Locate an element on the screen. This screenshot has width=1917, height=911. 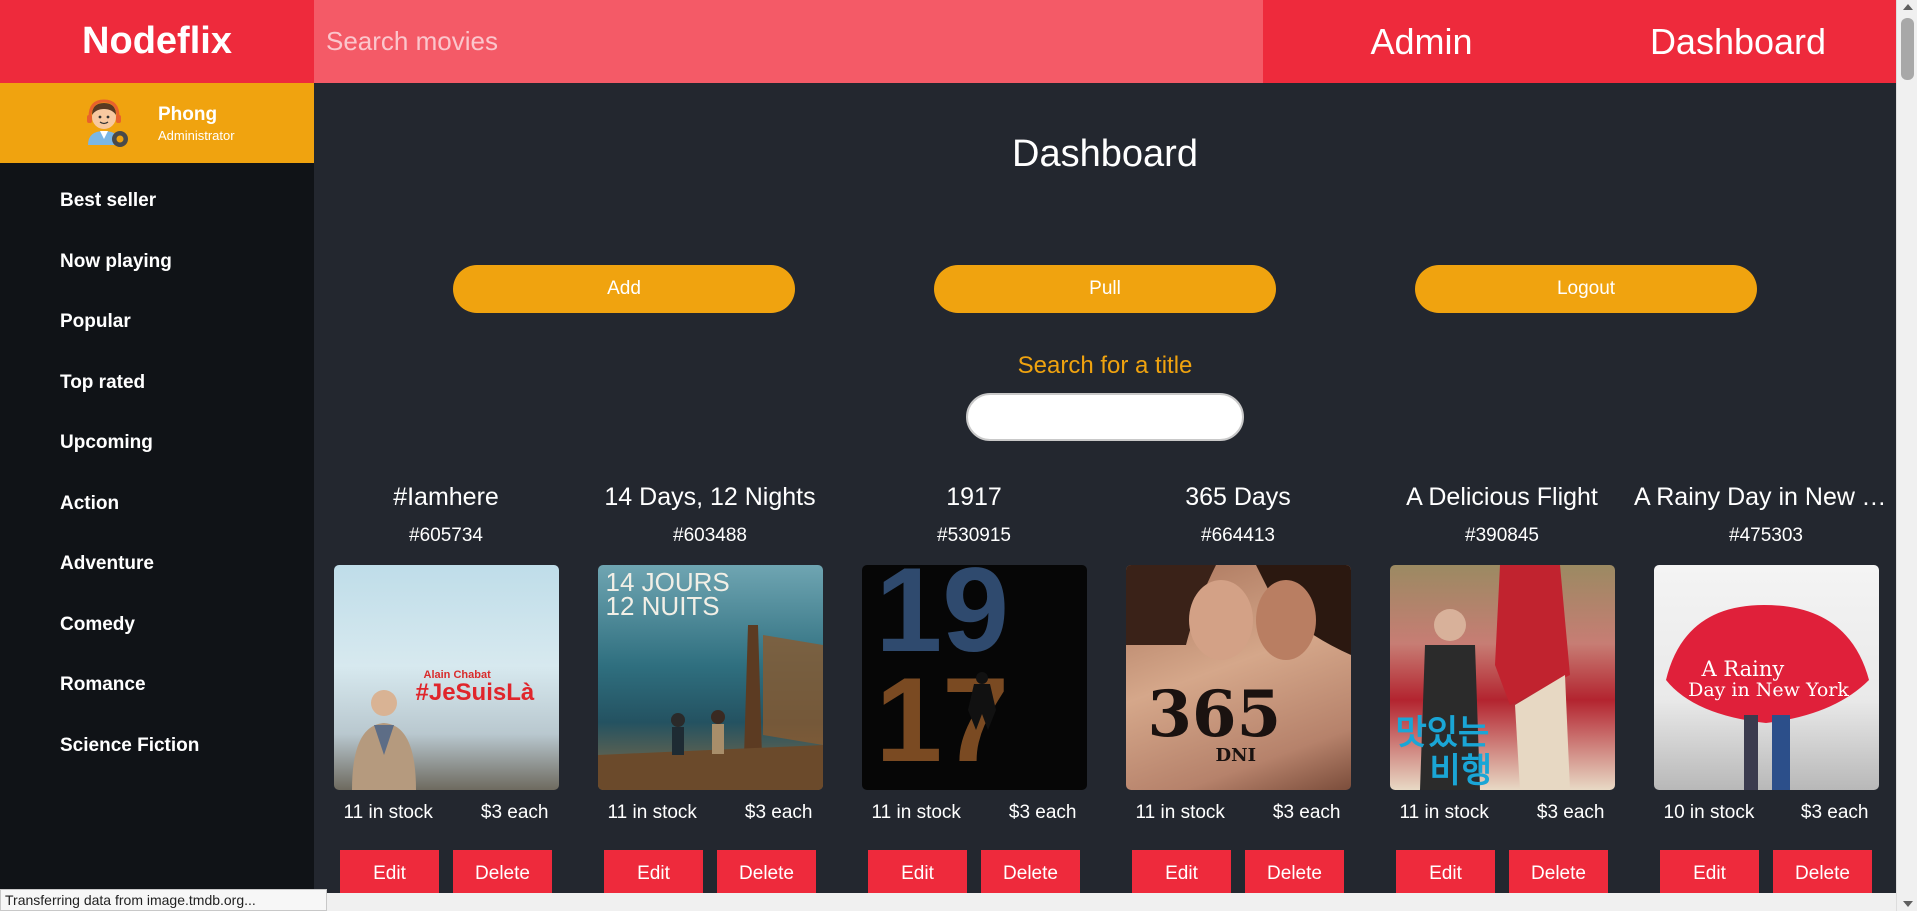
movie-poster: 19 17 is located at coordinates (974, 677).